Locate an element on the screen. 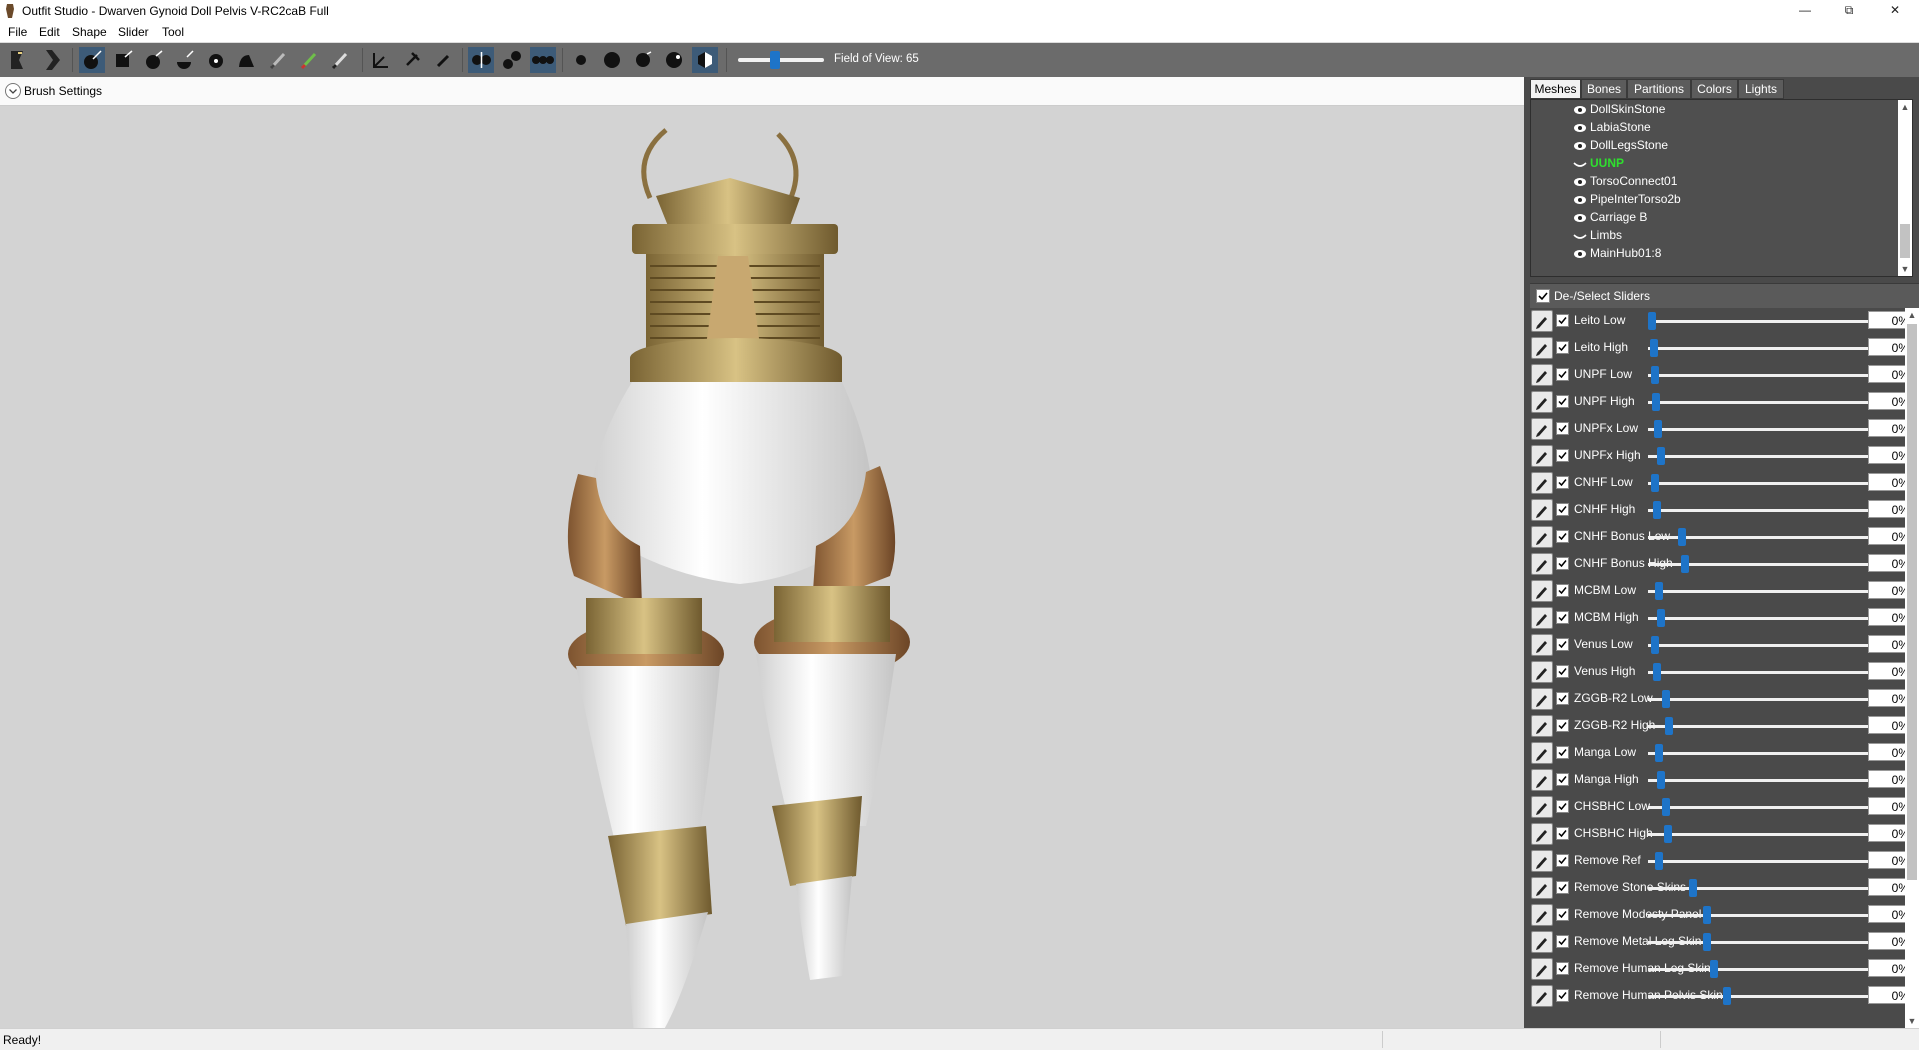  minimize-button: — is located at coordinates (1805, 11).